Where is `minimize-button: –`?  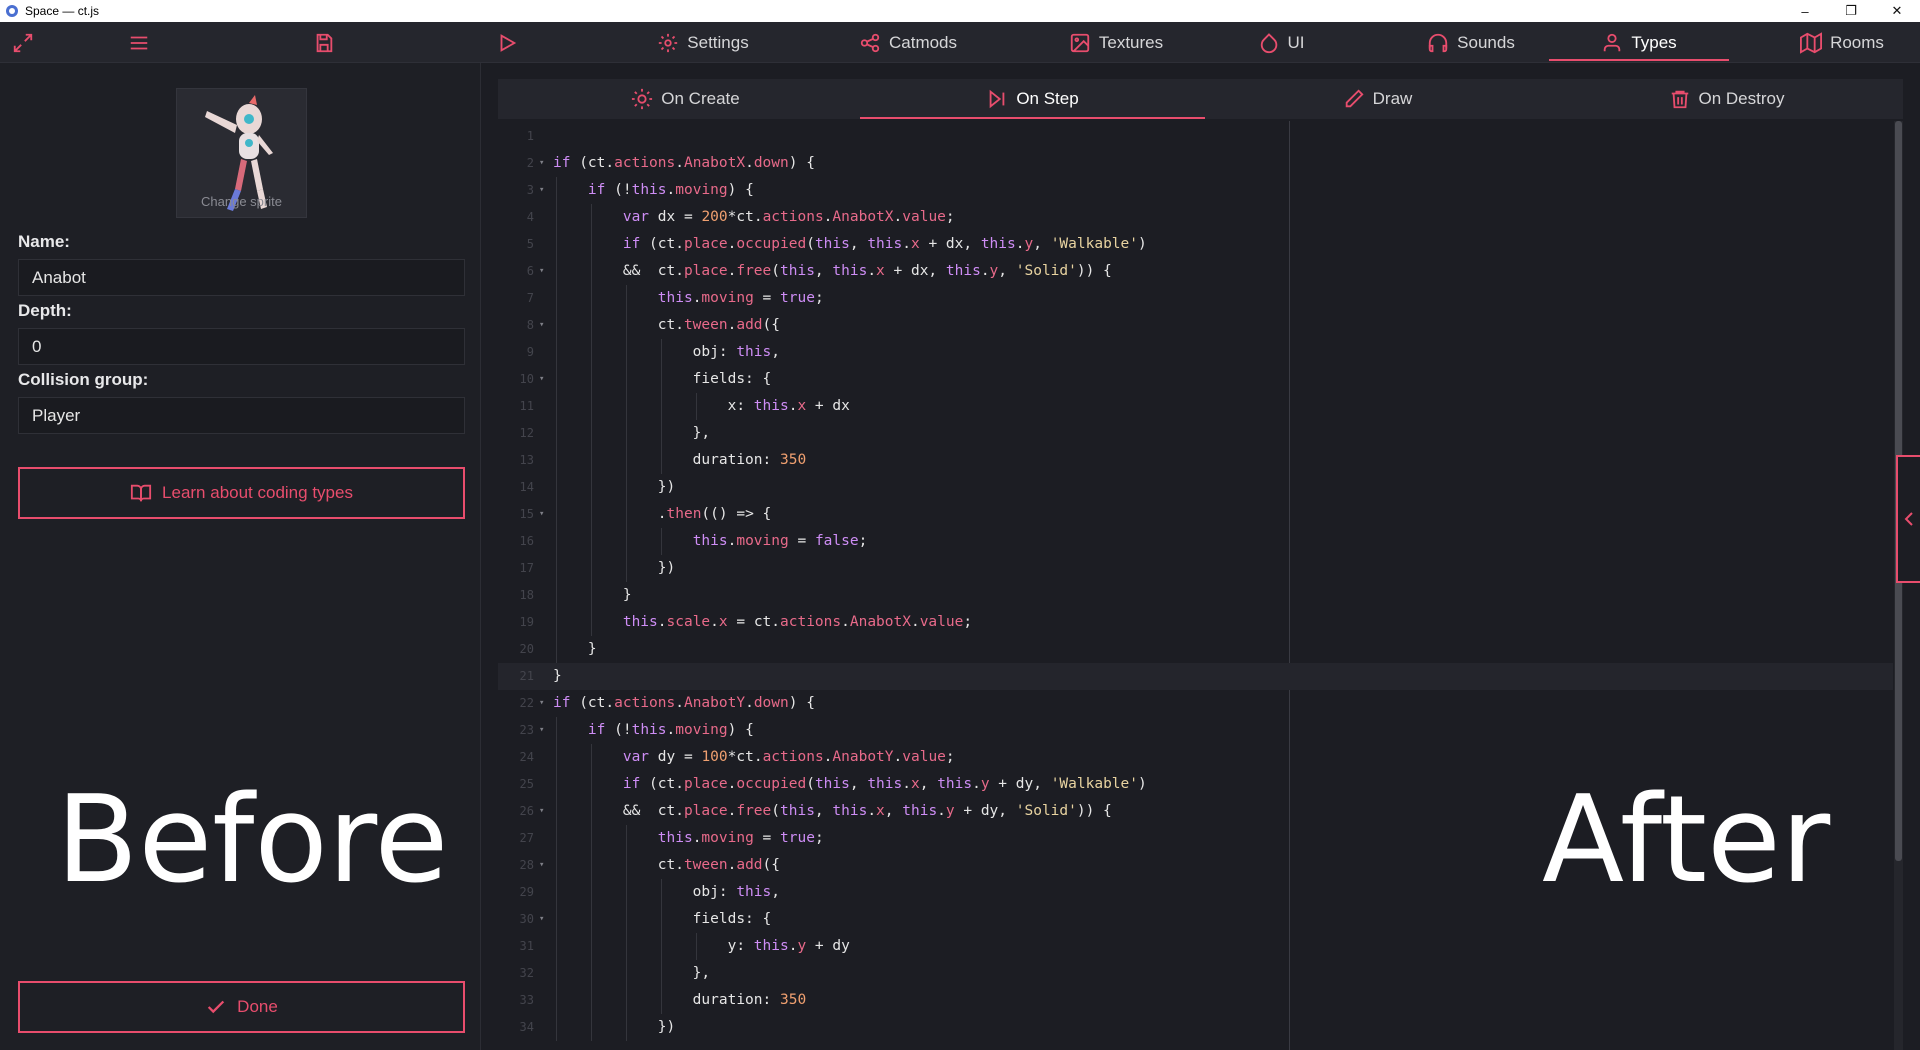 minimize-button: – is located at coordinates (1805, 11).